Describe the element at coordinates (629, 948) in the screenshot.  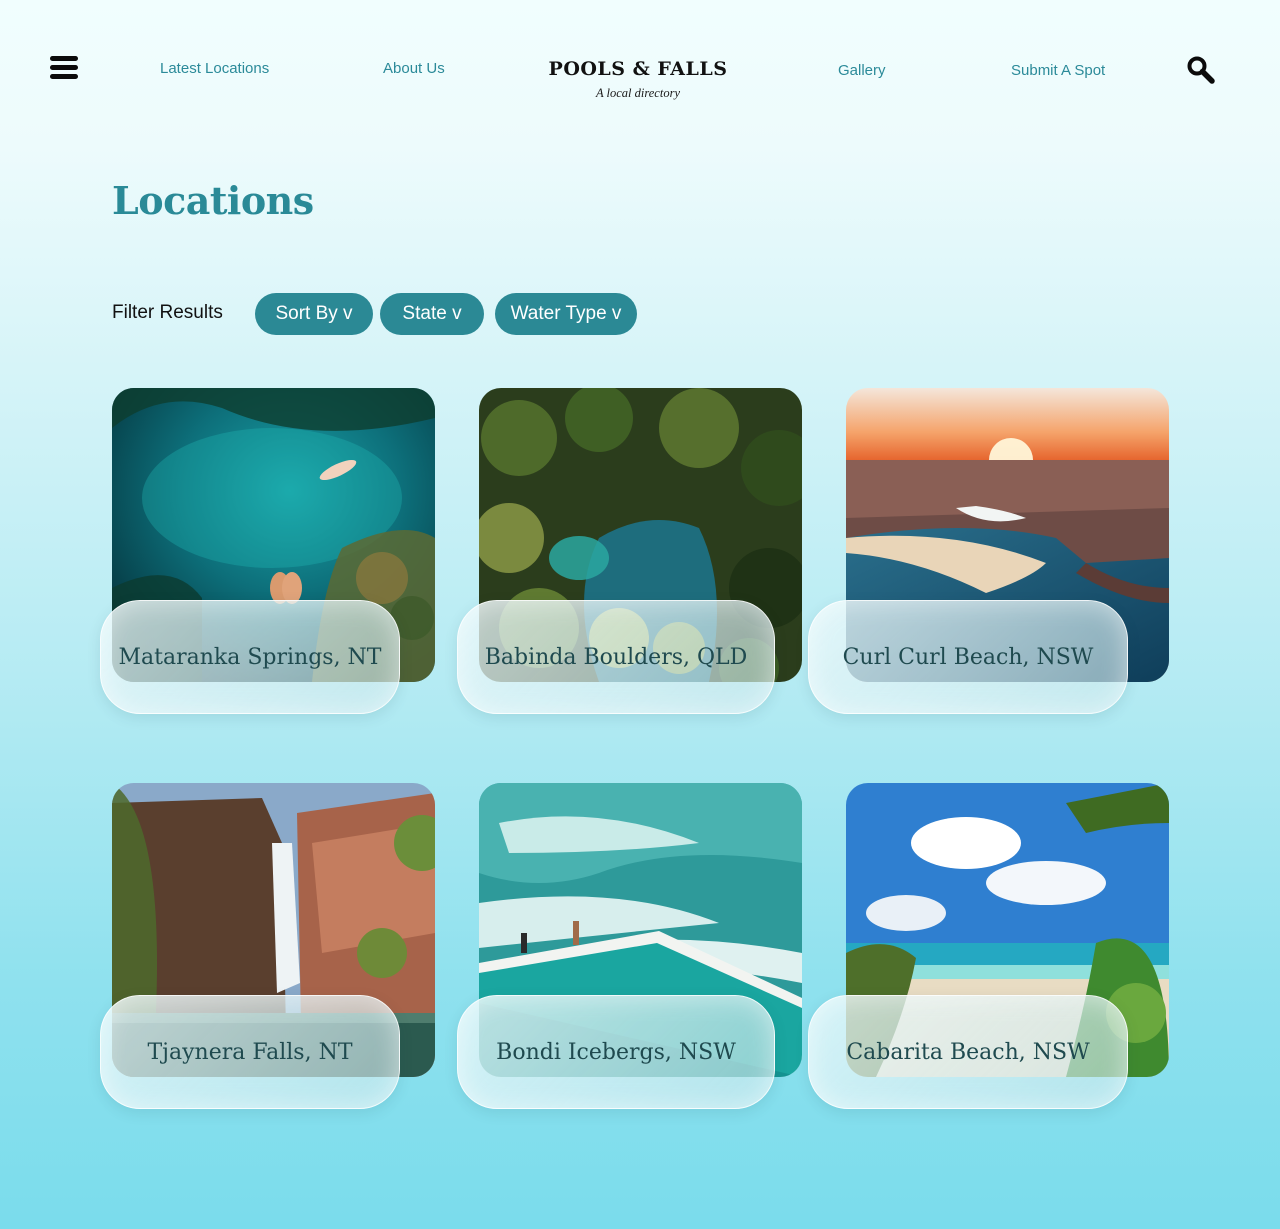
I see `location-card-bondi-icebergs: Bondi Icebergs, NSW` at that location.